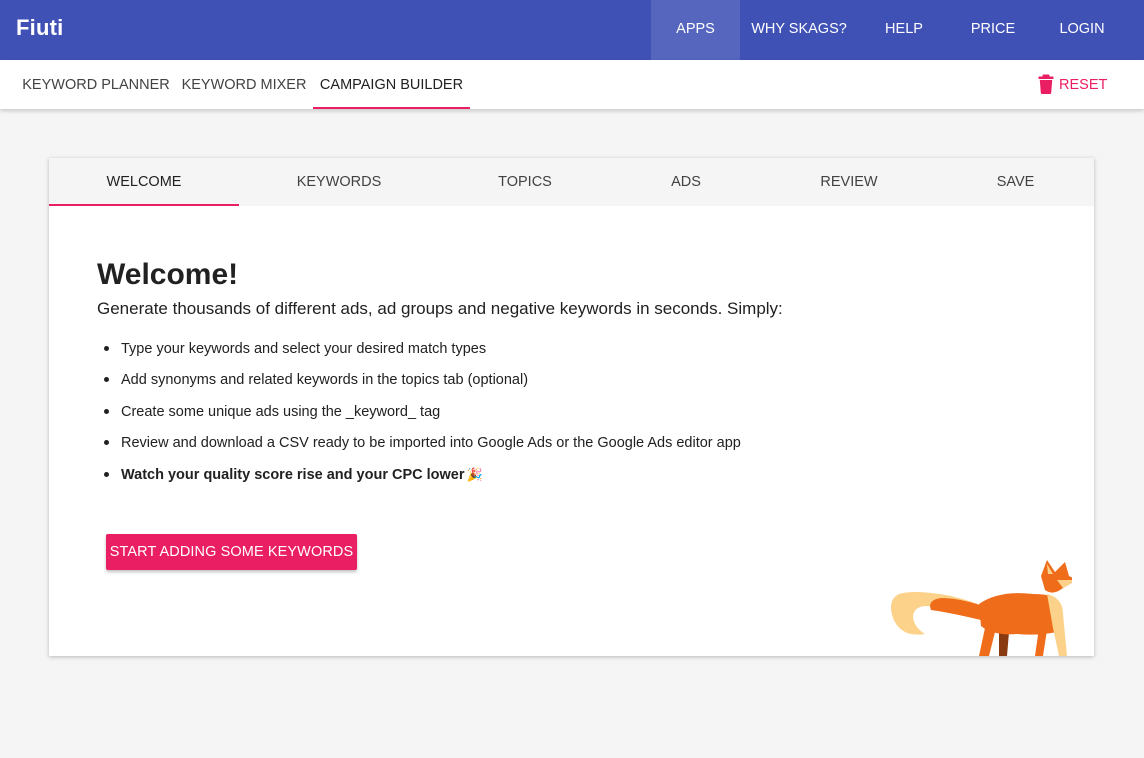  What do you see at coordinates (686, 182) in the screenshot?
I see `step-ads: ADS` at bounding box center [686, 182].